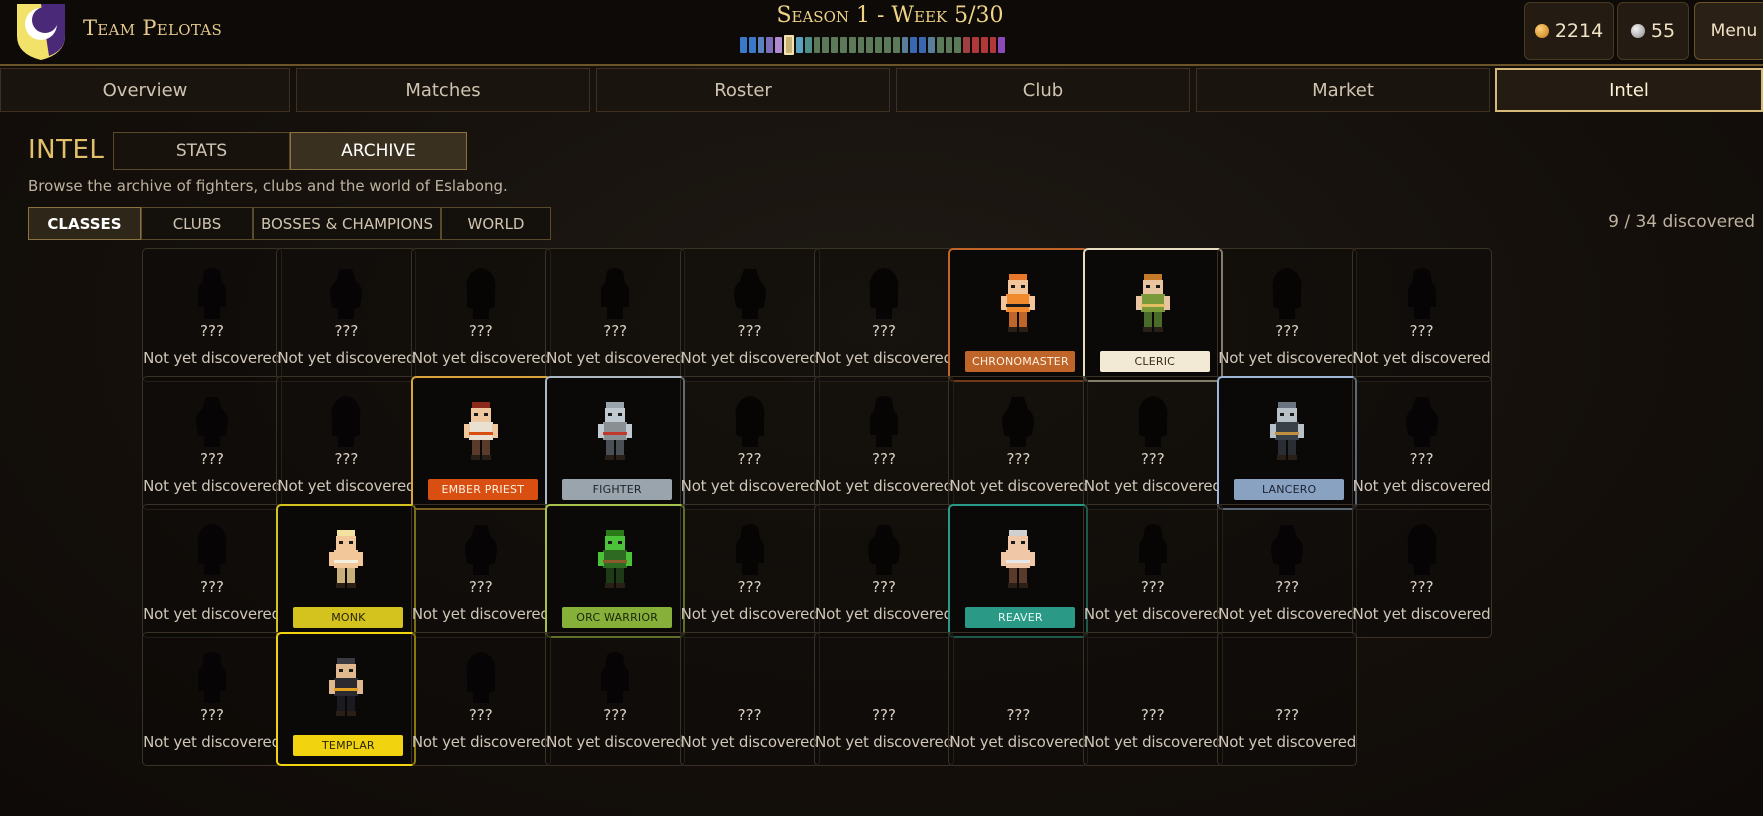 Image resolution: width=1763 pixels, height=816 pixels. I want to click on class-name-label: EMBER PRIEST, so click(482, 489).